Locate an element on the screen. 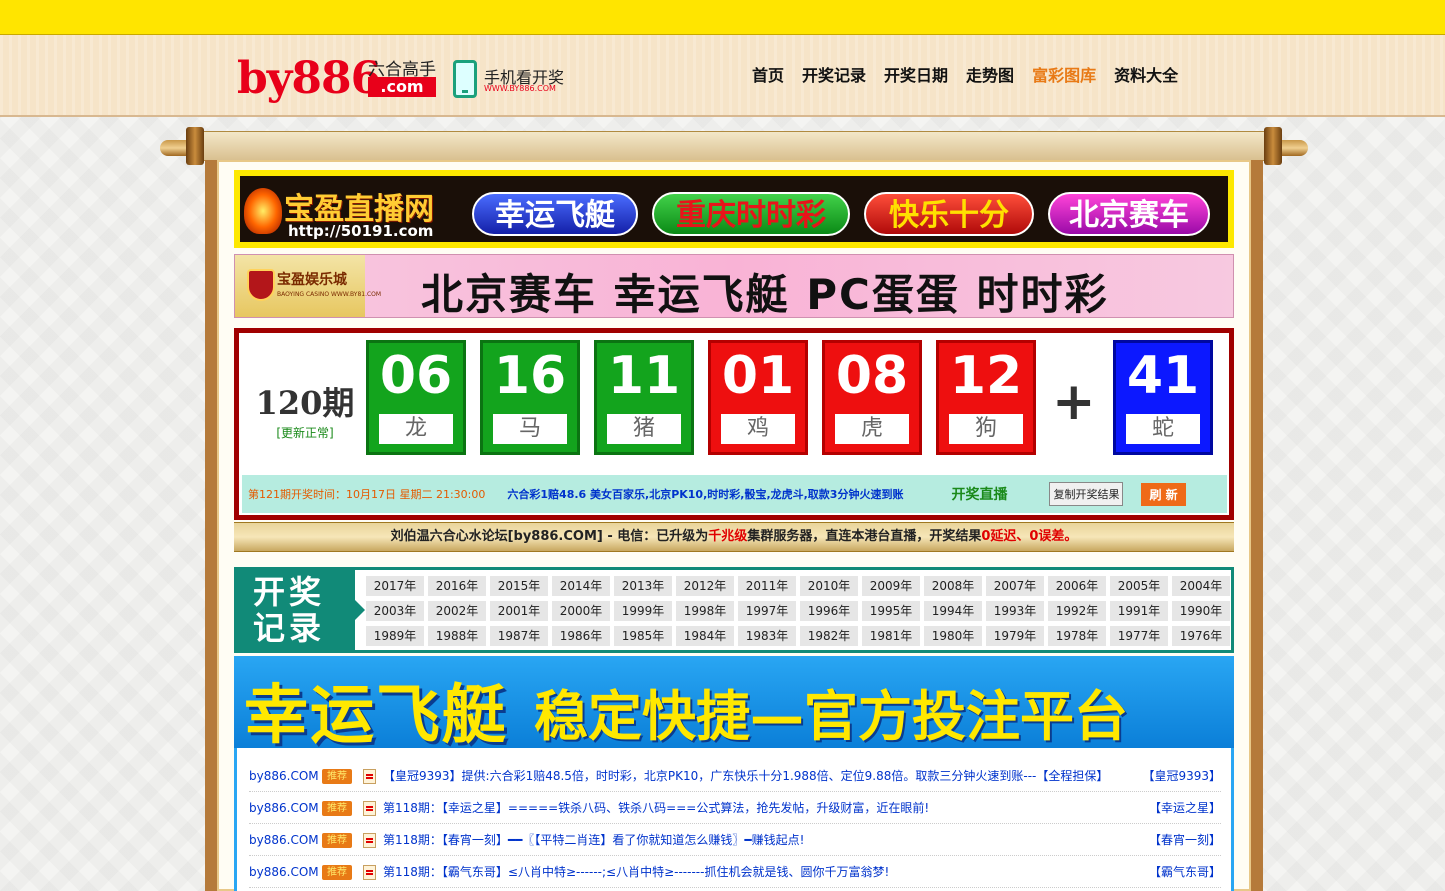 This screenshot has height=891, width=1445. ball-zodiac: 狗 is located at coordinates (986, 429).